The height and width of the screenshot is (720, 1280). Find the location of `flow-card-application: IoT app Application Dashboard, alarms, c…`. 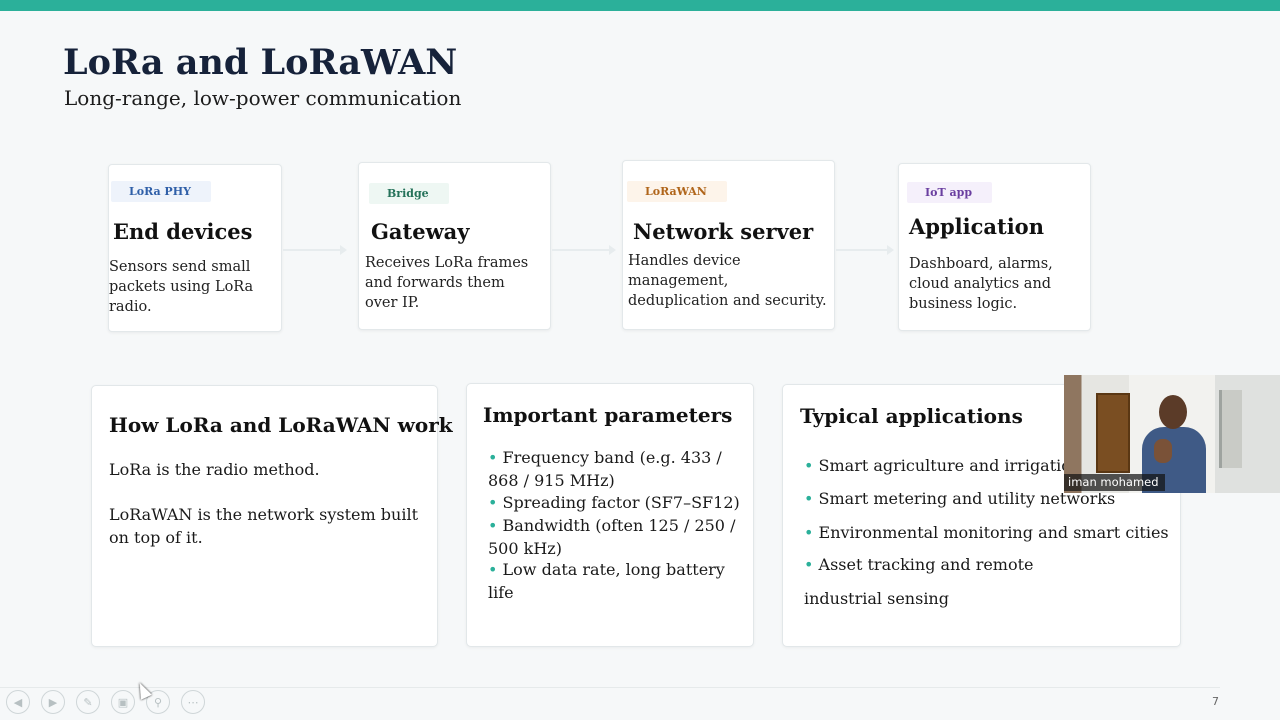

flow-card-application: IoT app Application Dashboard, alarms, c… is located at coordinates (994, 247).